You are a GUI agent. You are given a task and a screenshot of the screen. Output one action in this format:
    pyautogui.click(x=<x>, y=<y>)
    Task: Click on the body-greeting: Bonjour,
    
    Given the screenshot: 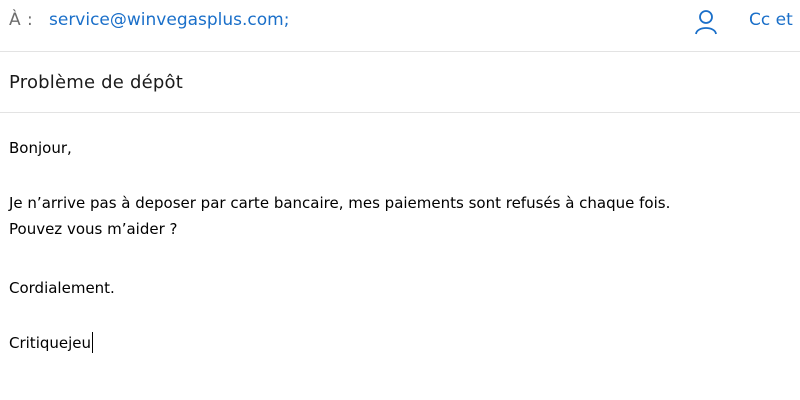 What is the action you would take?
    pyautogui.click(x=40, y=148)
    